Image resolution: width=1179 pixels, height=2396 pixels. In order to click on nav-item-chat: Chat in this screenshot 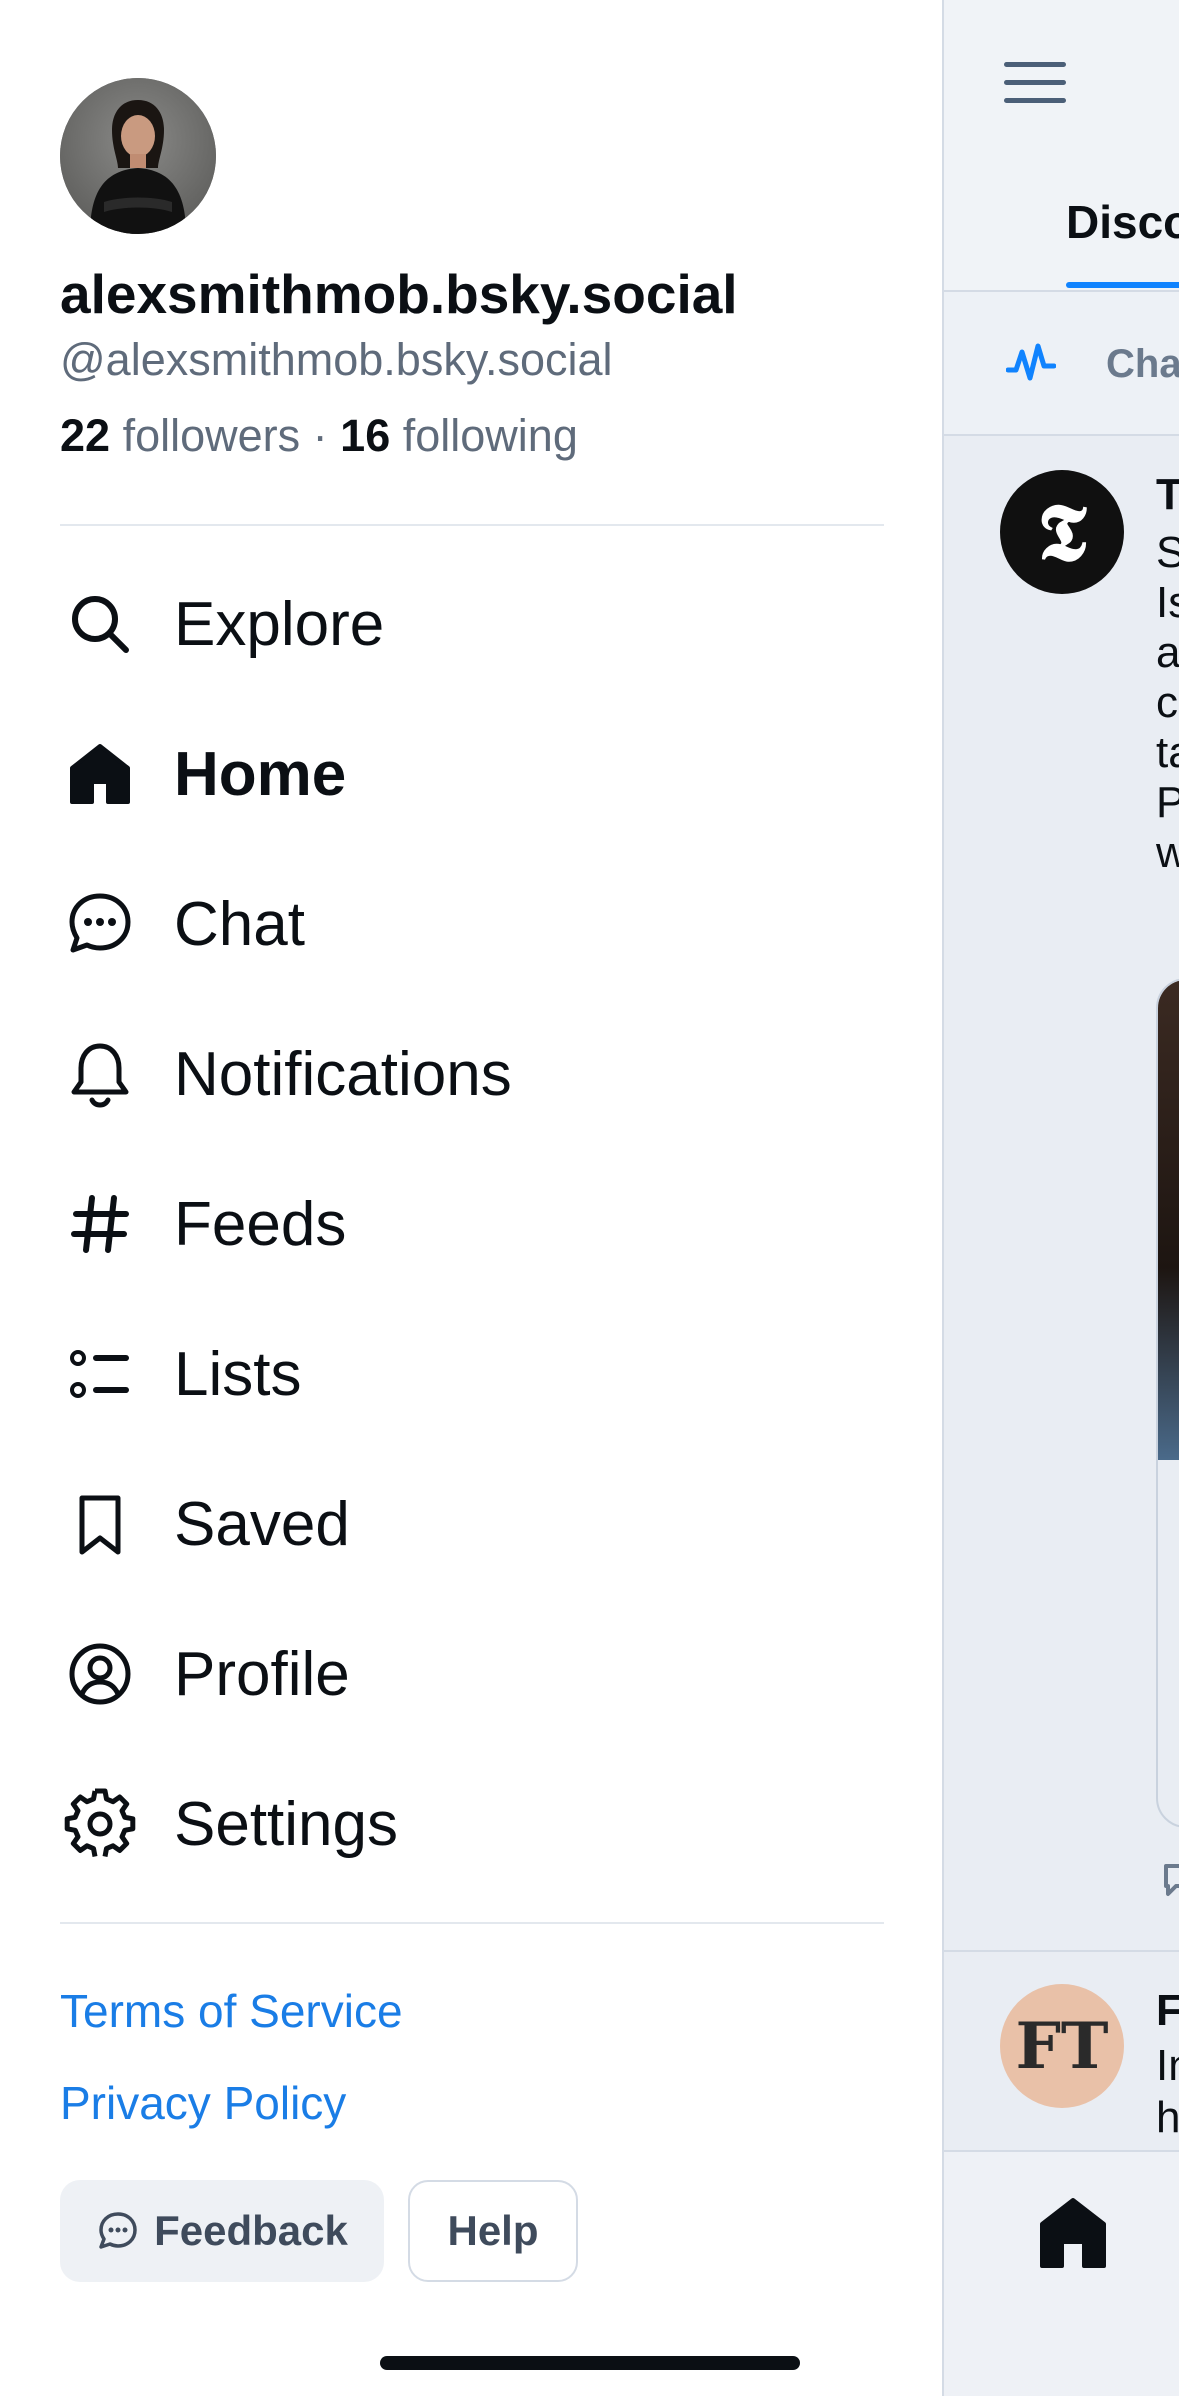, I will do `click(472, 924)`.